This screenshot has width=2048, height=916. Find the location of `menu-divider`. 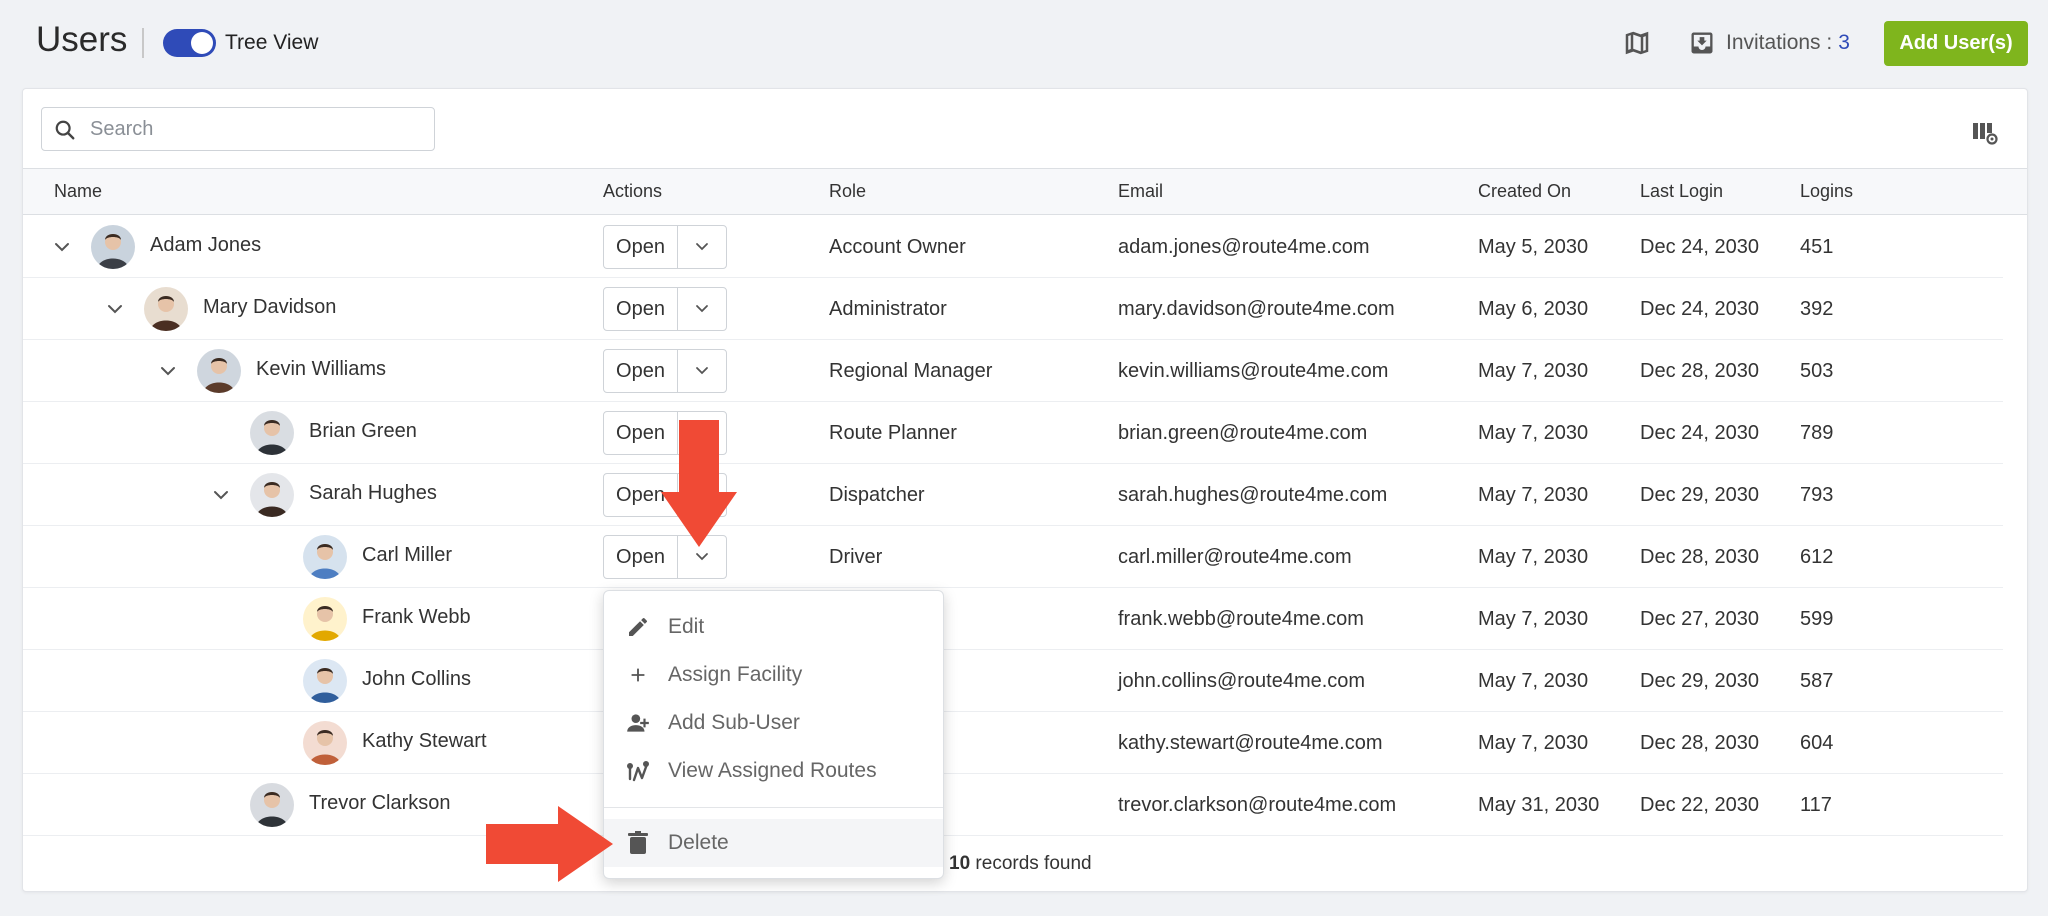

menu-divider is located at coordinates (773, 807).